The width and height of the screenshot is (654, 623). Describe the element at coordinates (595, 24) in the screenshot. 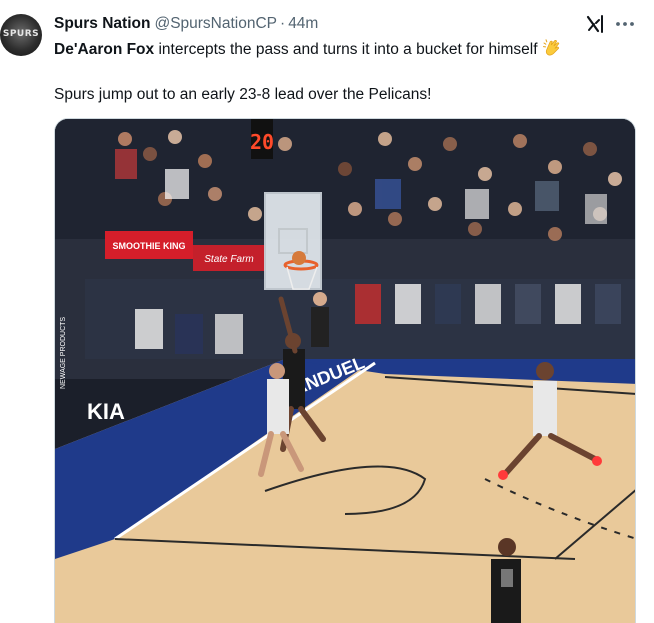

I see `grok-icon` at that location.